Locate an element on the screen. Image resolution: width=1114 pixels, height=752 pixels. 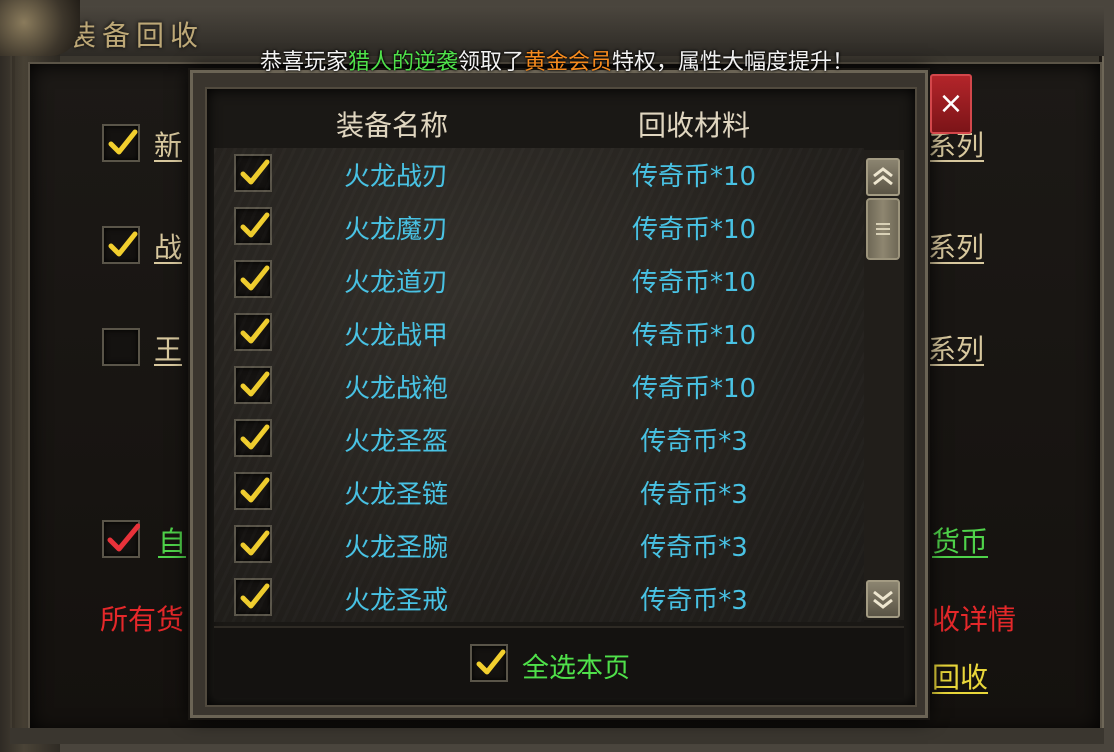
announcement-vip: 黄金会员 is located at coordinates (568, 62).